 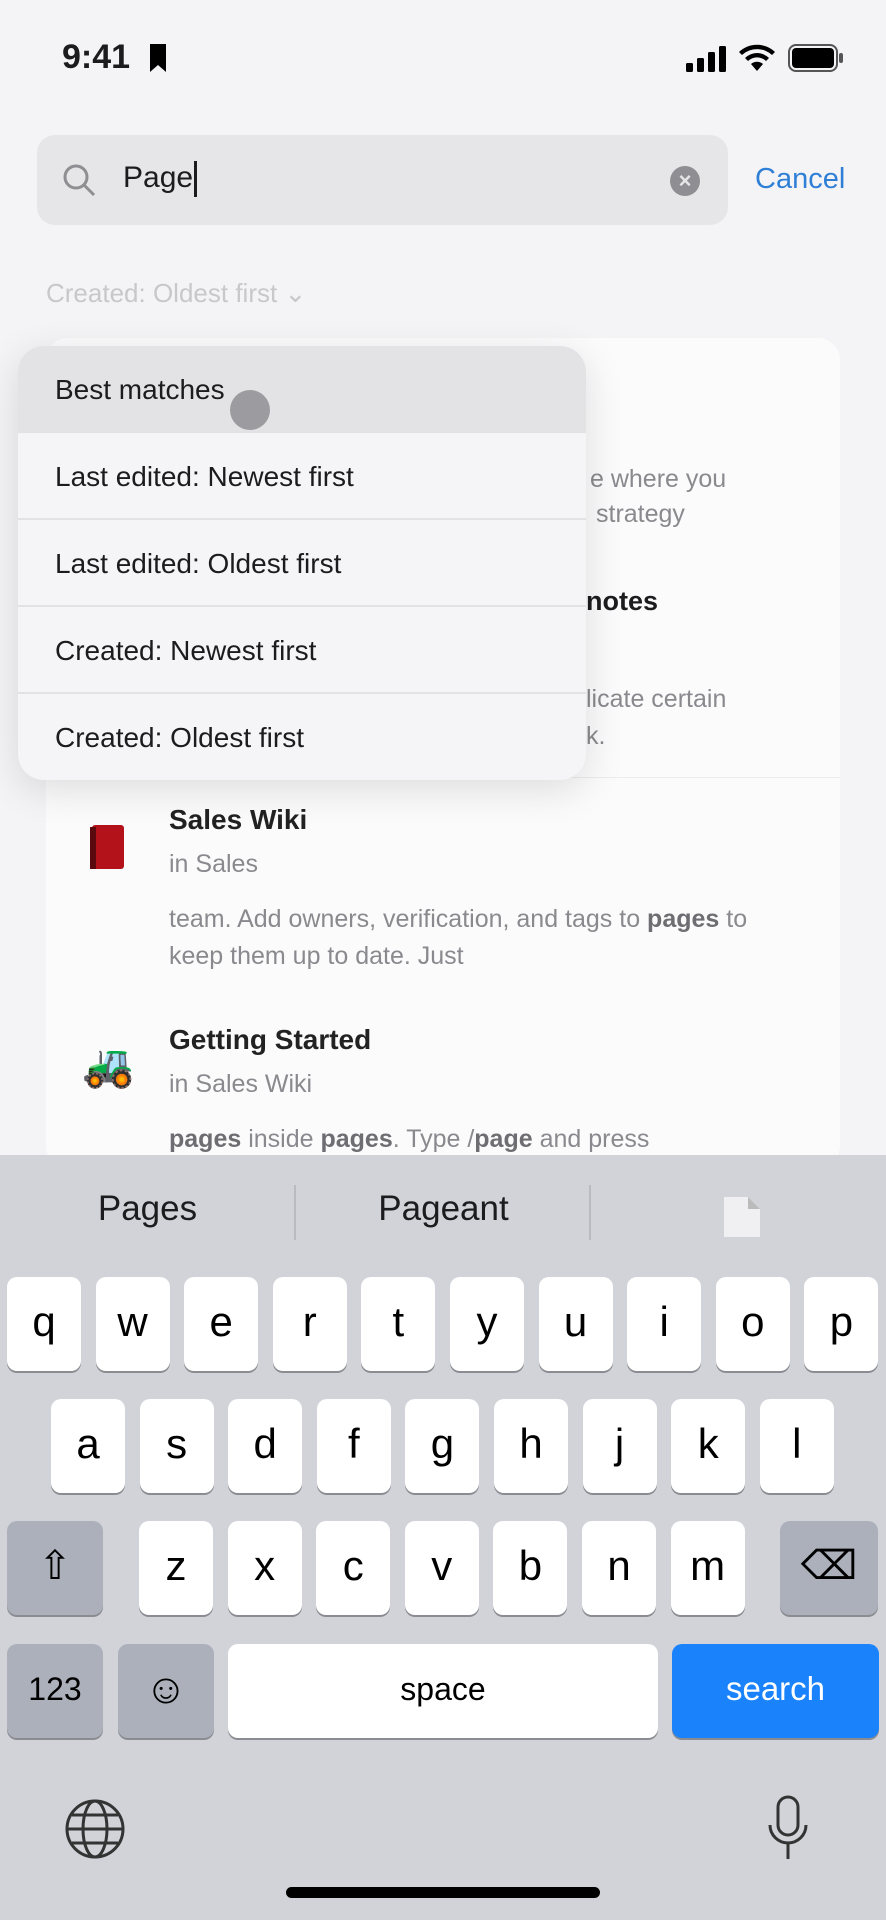 What do you see at coordinates (841, 1324) in the screenshot?
I see `key-p: p` at bounding box center [841, 1324].